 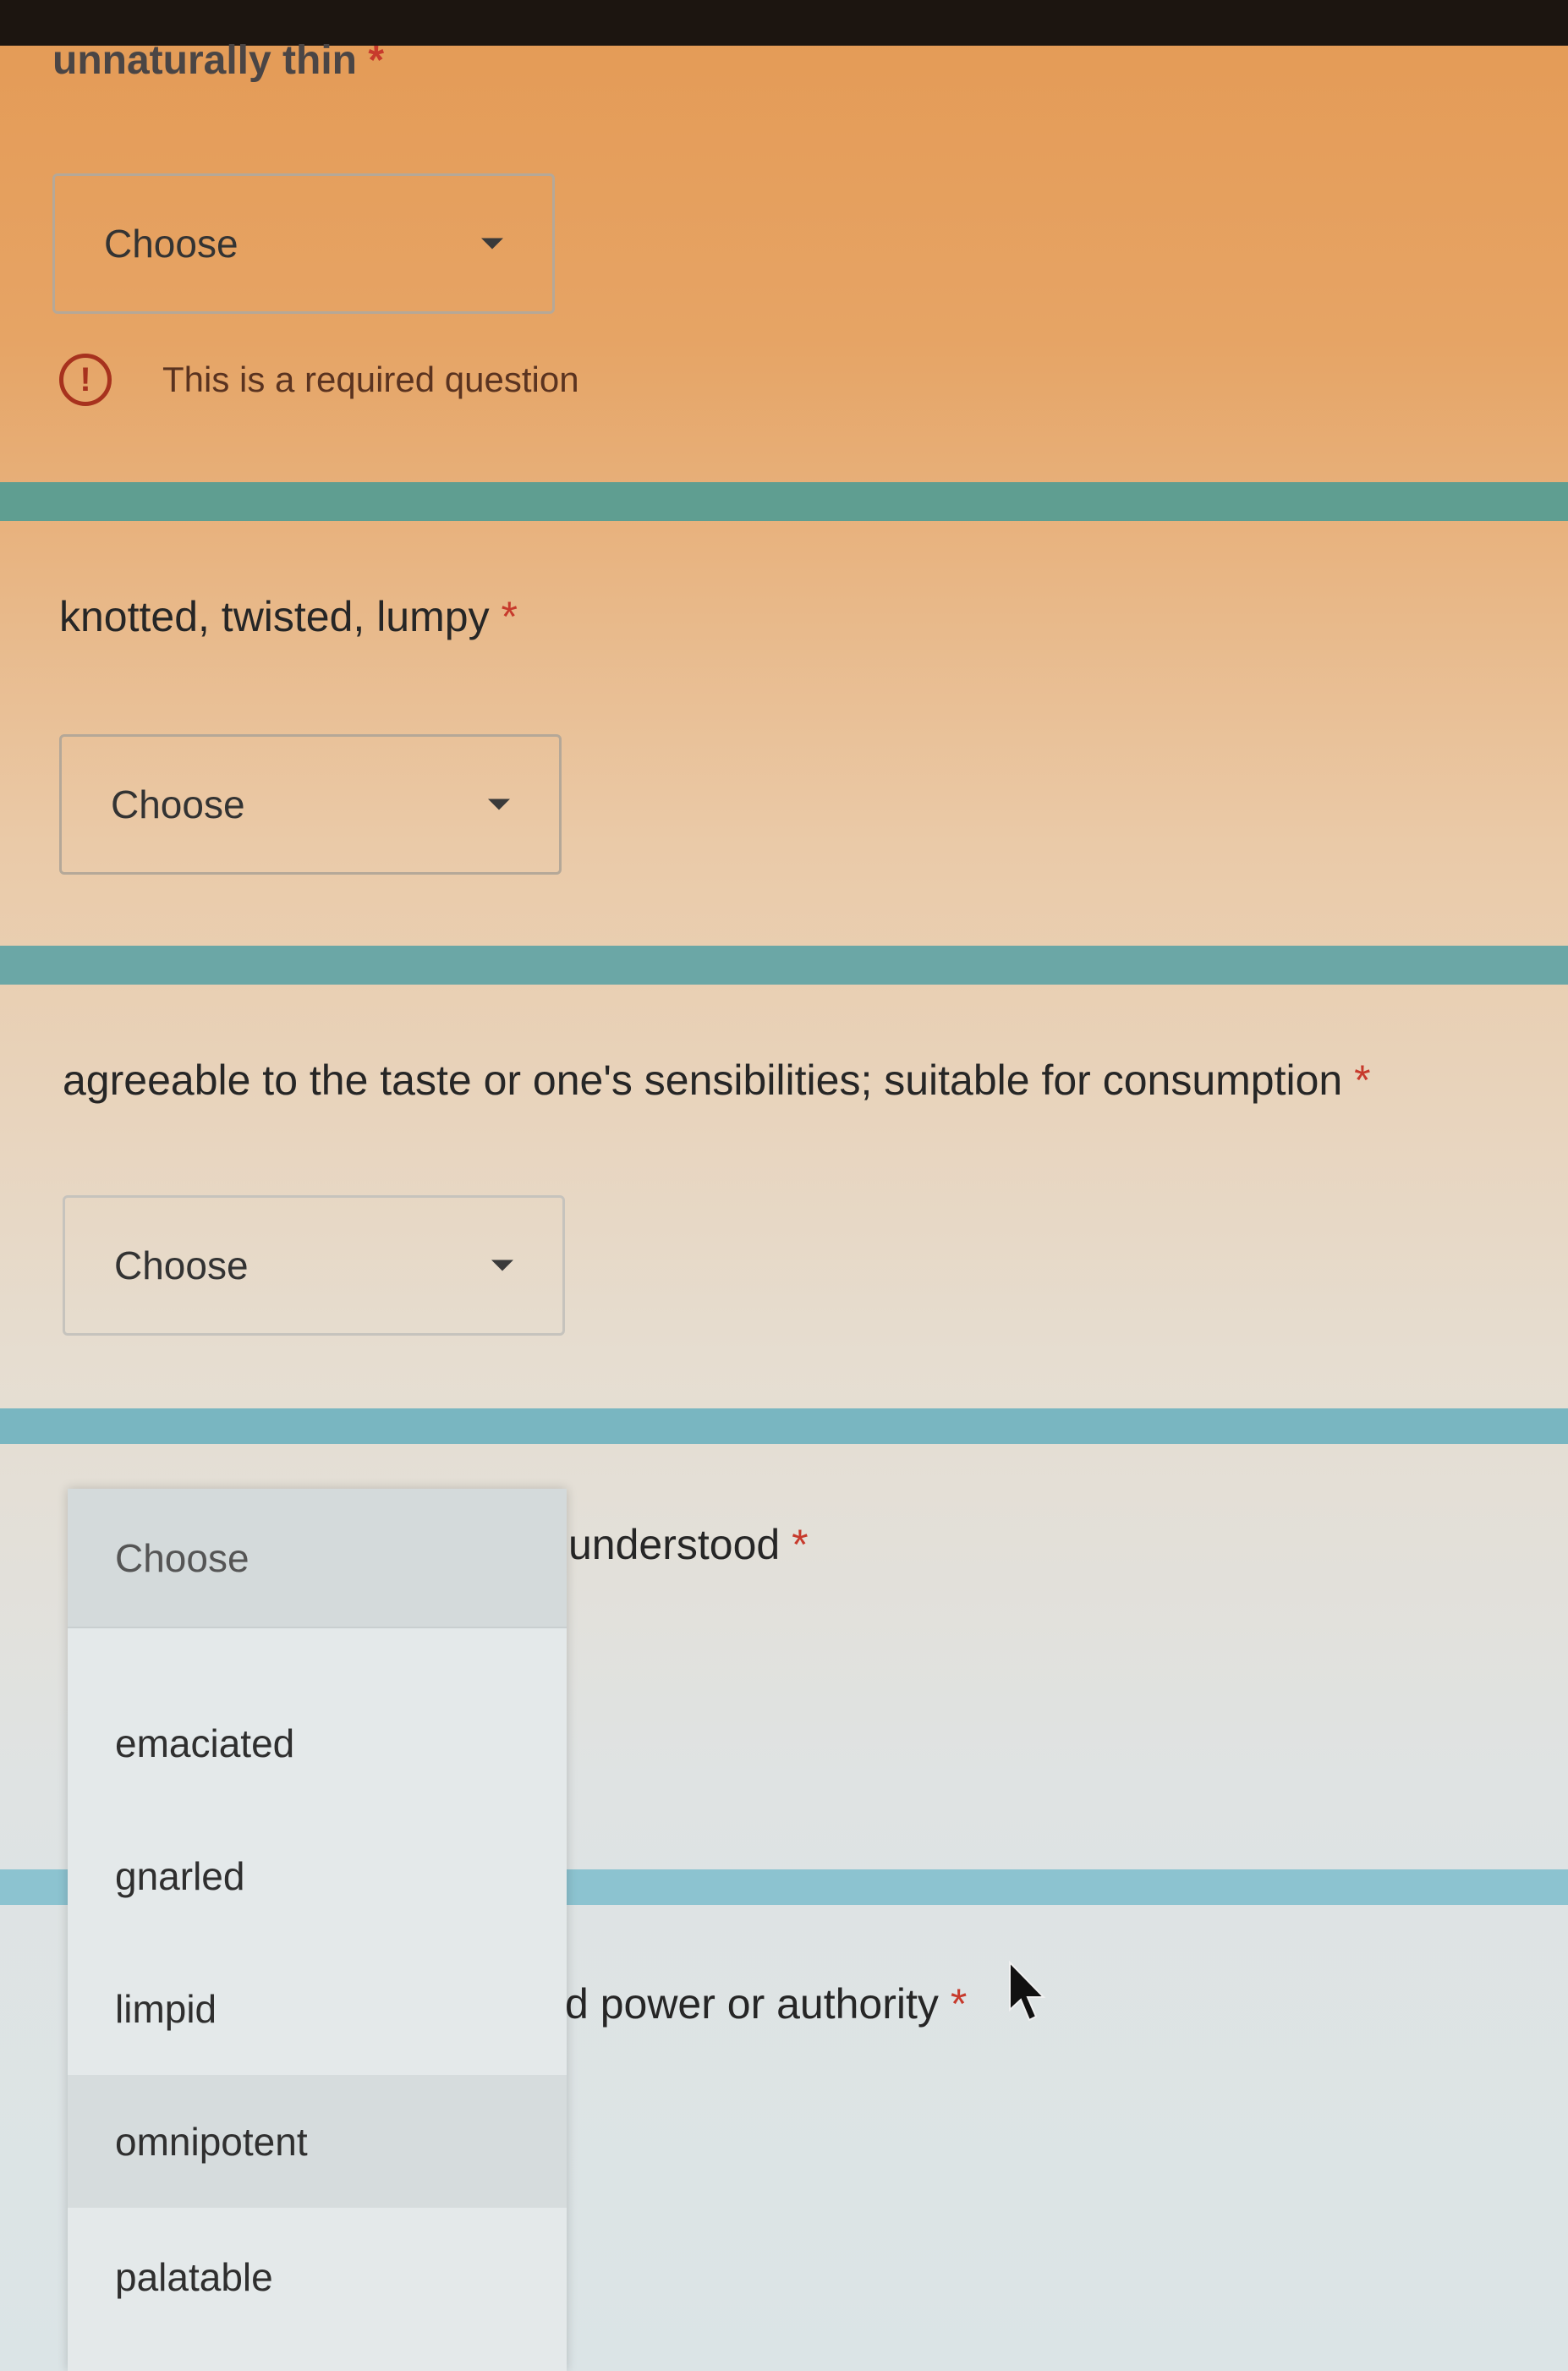 I want to click on dropdown-selected-option: Choose, so click(x=317, y=1558).